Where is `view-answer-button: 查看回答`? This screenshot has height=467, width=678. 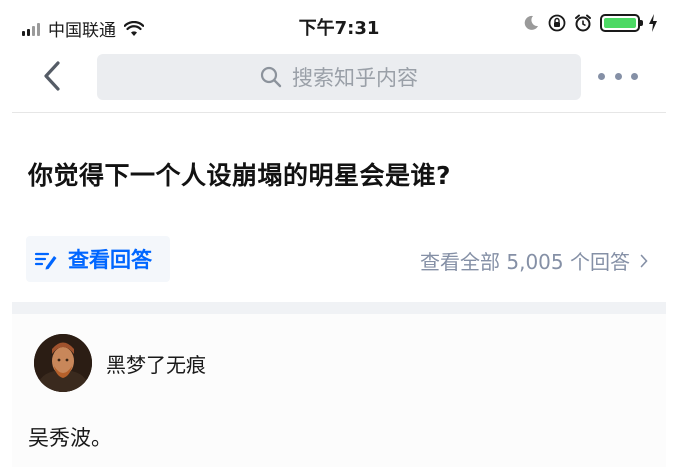 view-answer-button: 查看回答 is located at coordinates (98, 259).